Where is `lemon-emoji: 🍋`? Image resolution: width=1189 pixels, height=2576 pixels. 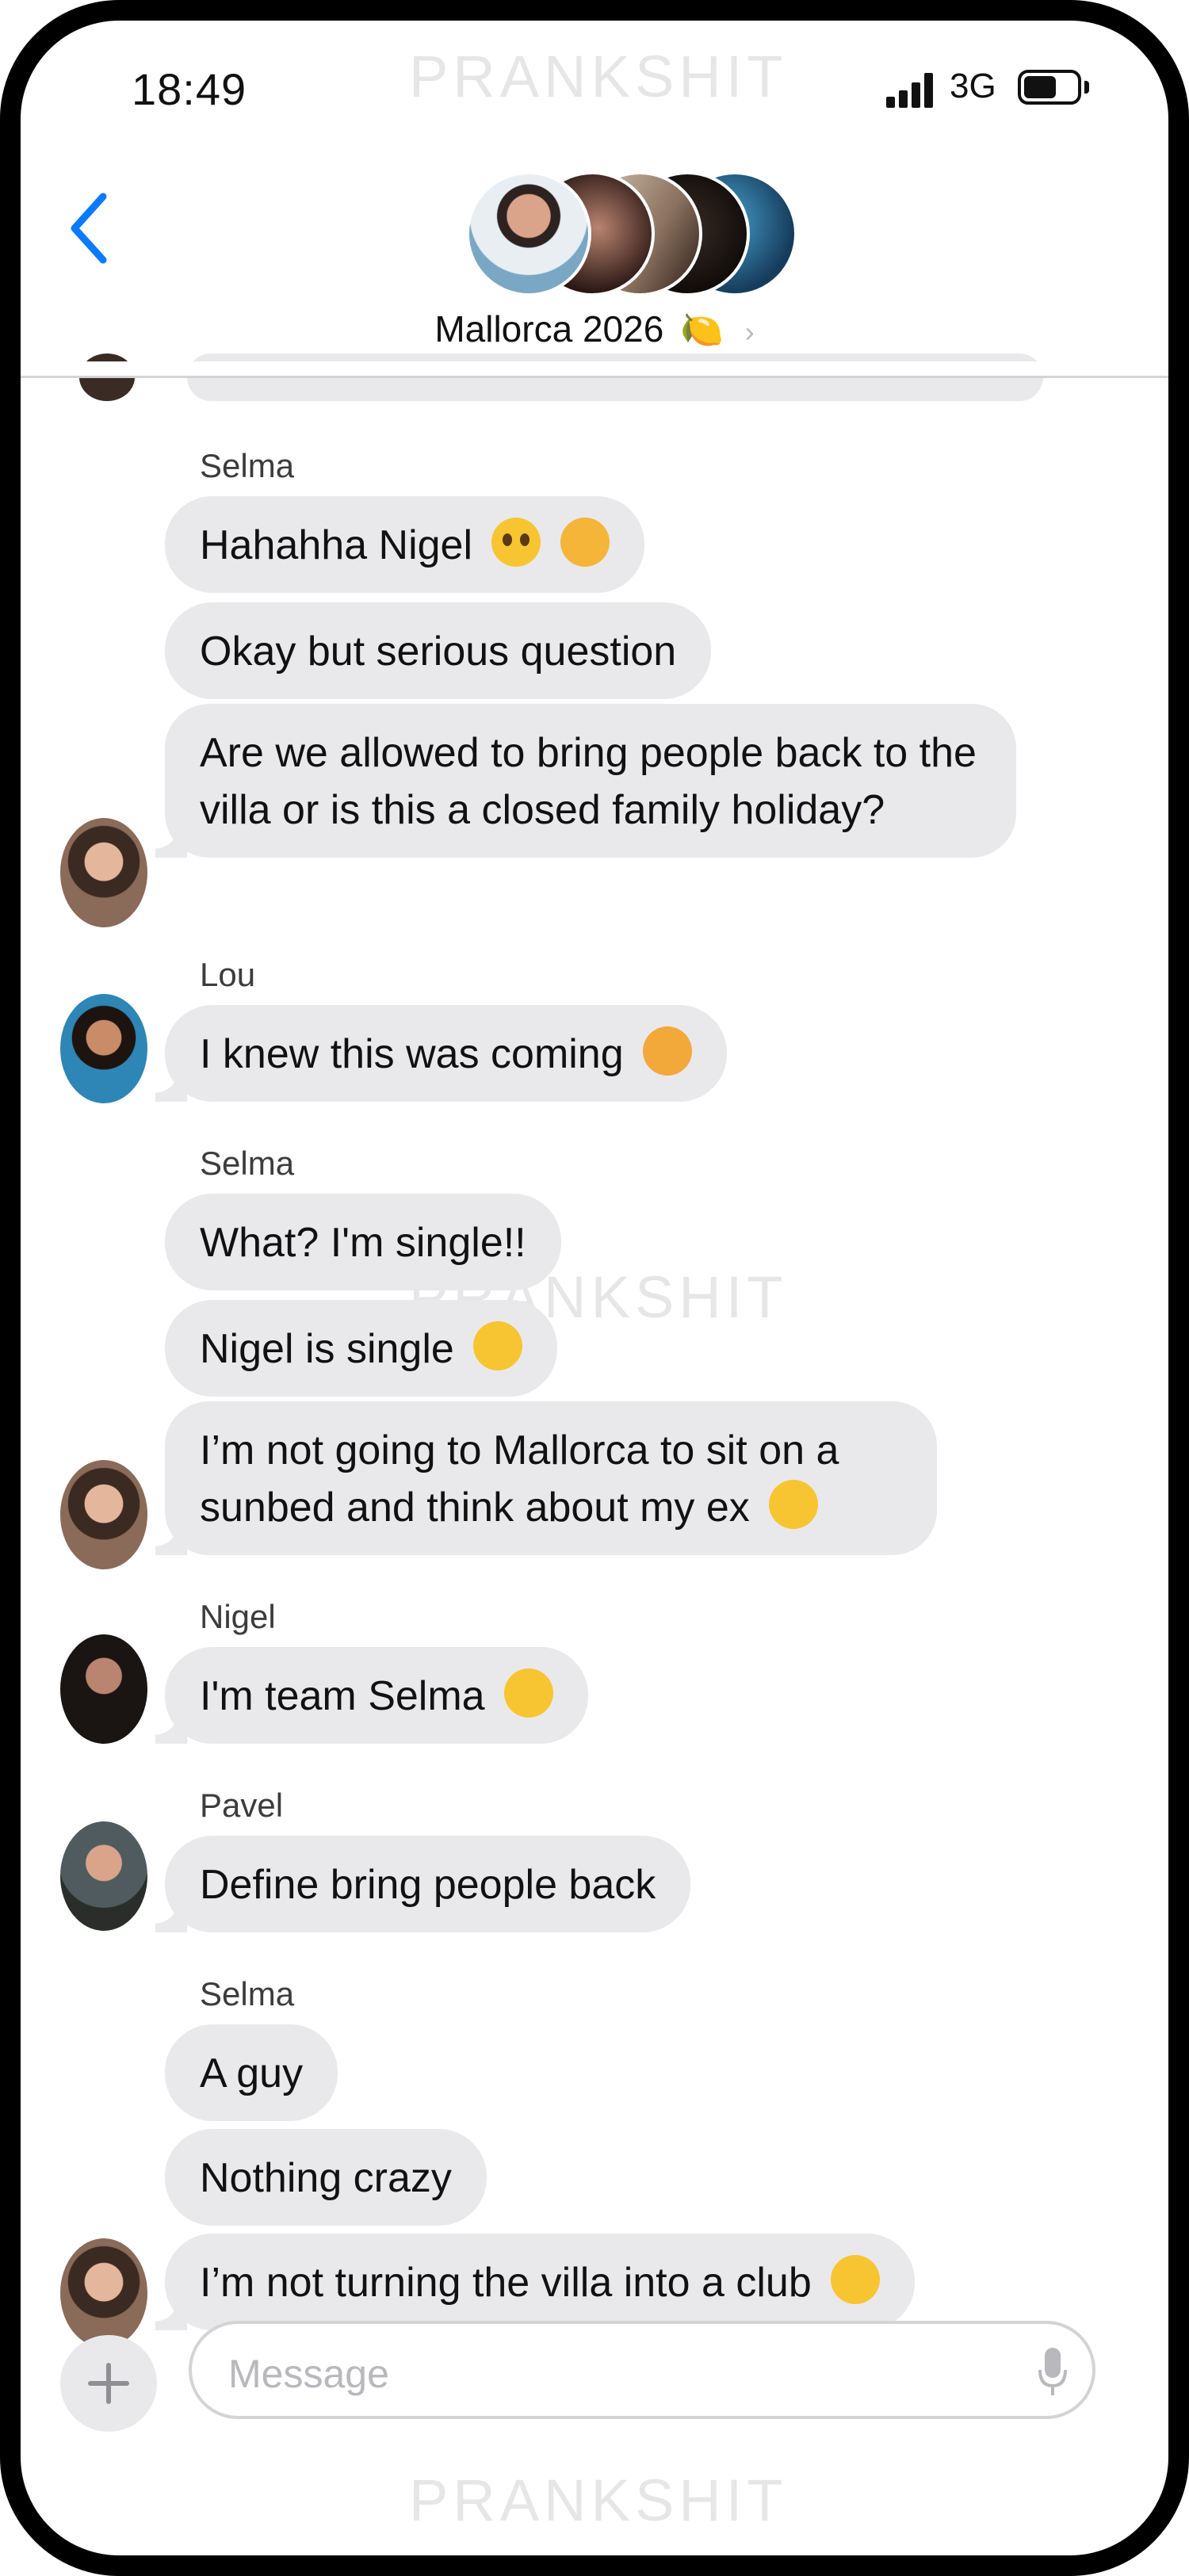
lemon-emoji: 🍋 is located at coordinates (702, 330).